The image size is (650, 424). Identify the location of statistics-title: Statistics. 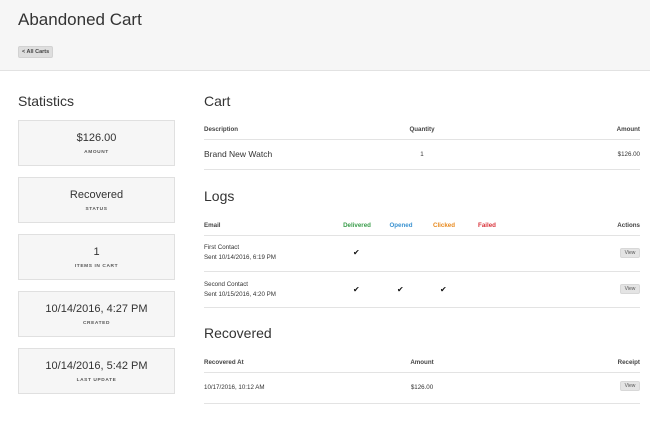
(46, 101).